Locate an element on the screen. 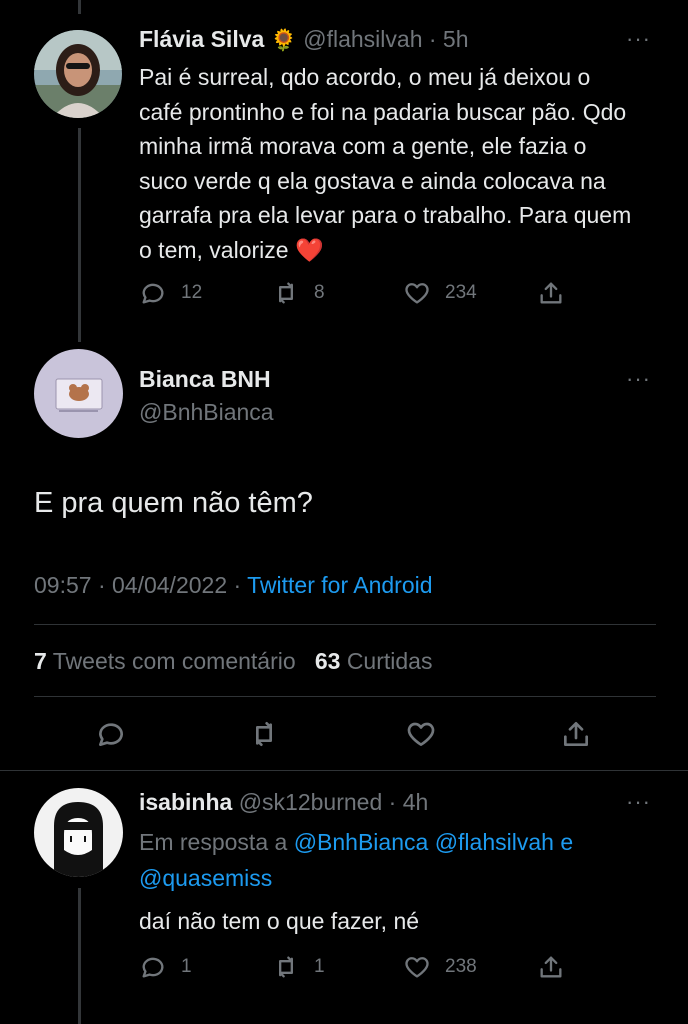  main-tweet-source-link: Twitter for Android is located at coordinates (339, 585).